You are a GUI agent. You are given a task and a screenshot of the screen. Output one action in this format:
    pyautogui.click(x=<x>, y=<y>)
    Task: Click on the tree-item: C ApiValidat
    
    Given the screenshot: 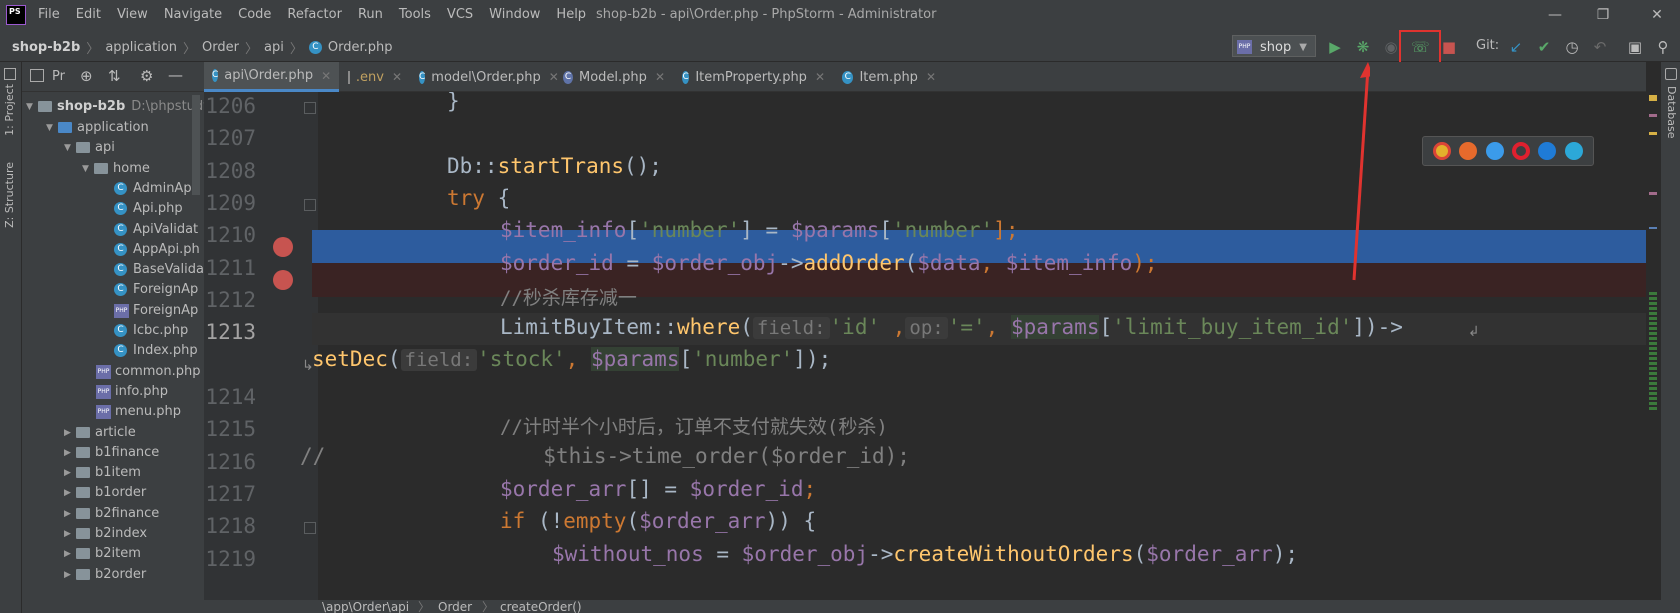 What is the action you would take?
    pyautogui.click(x=156, y=229)
    